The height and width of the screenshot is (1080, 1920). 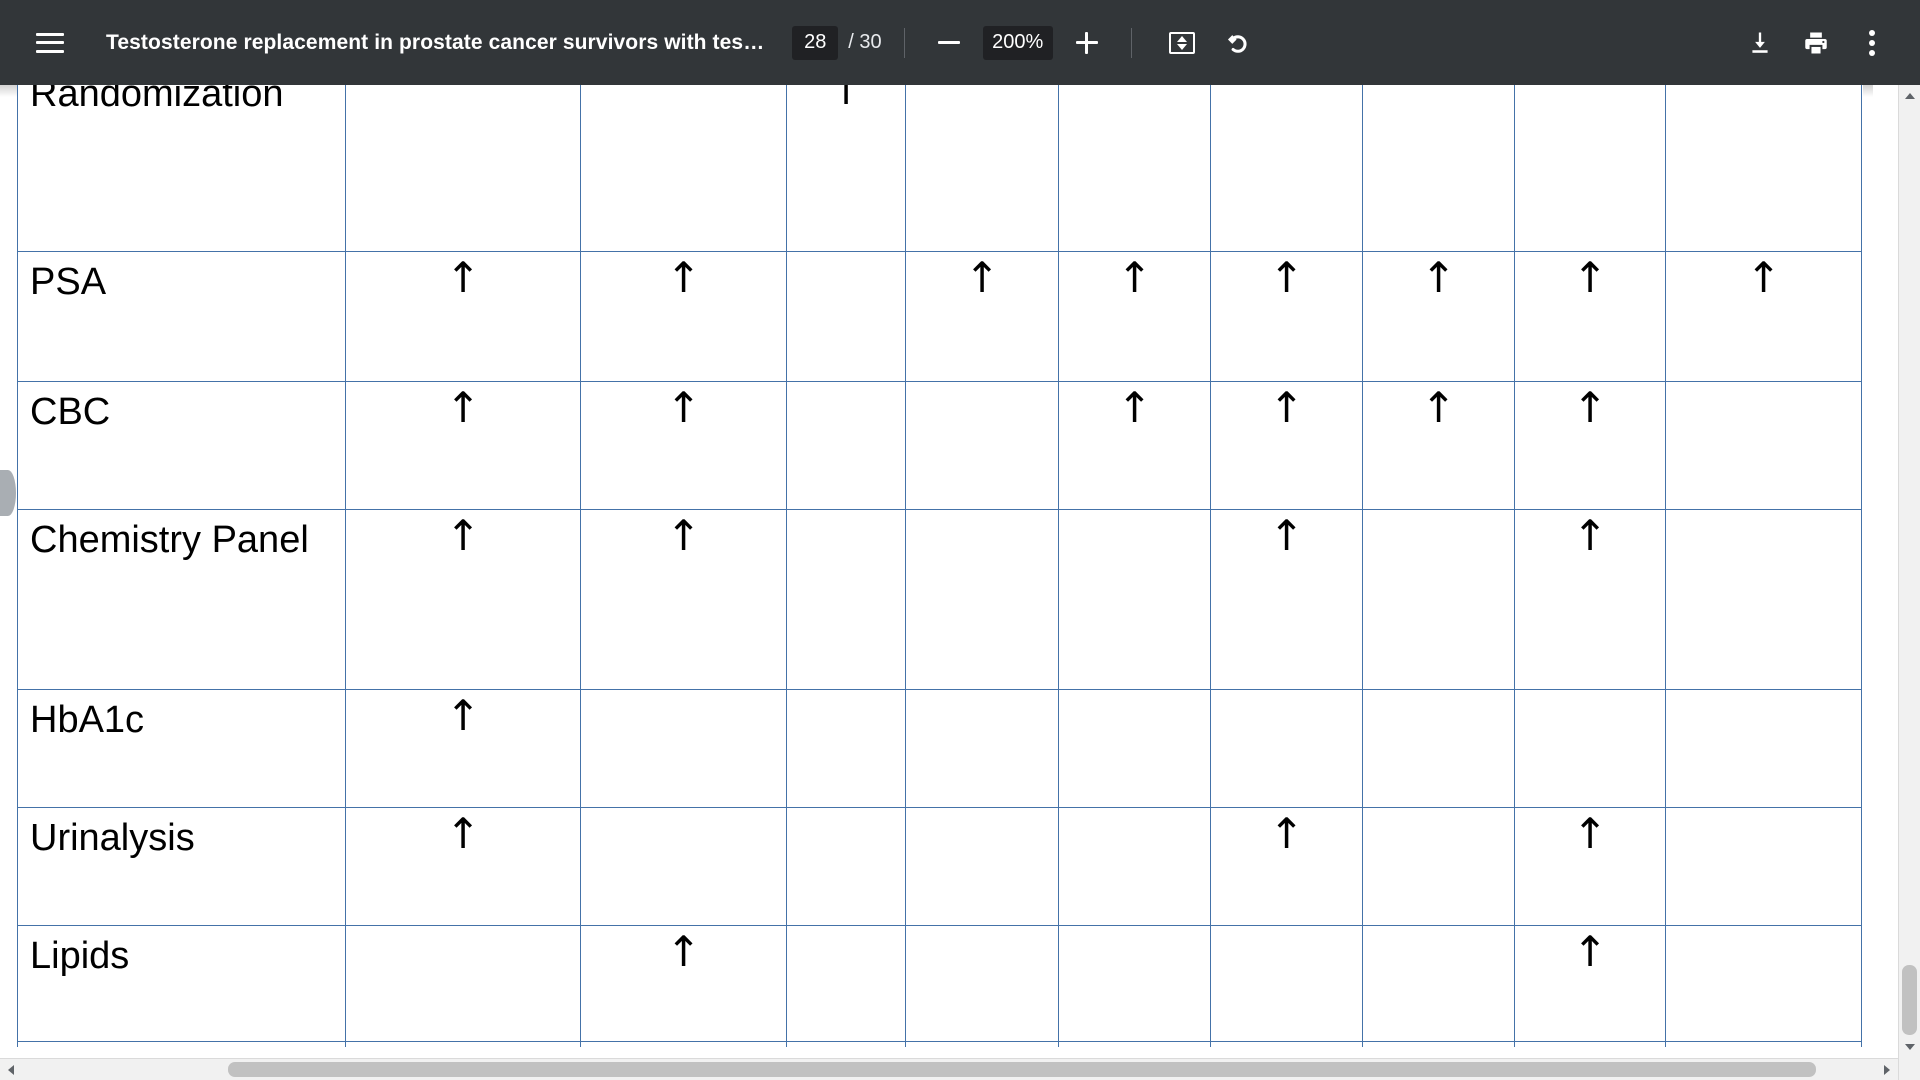 What do you see at coordinates (181, 168) in the screenshot?
I see `row-label-cell: Randomization` at bounding box center [181, 168].